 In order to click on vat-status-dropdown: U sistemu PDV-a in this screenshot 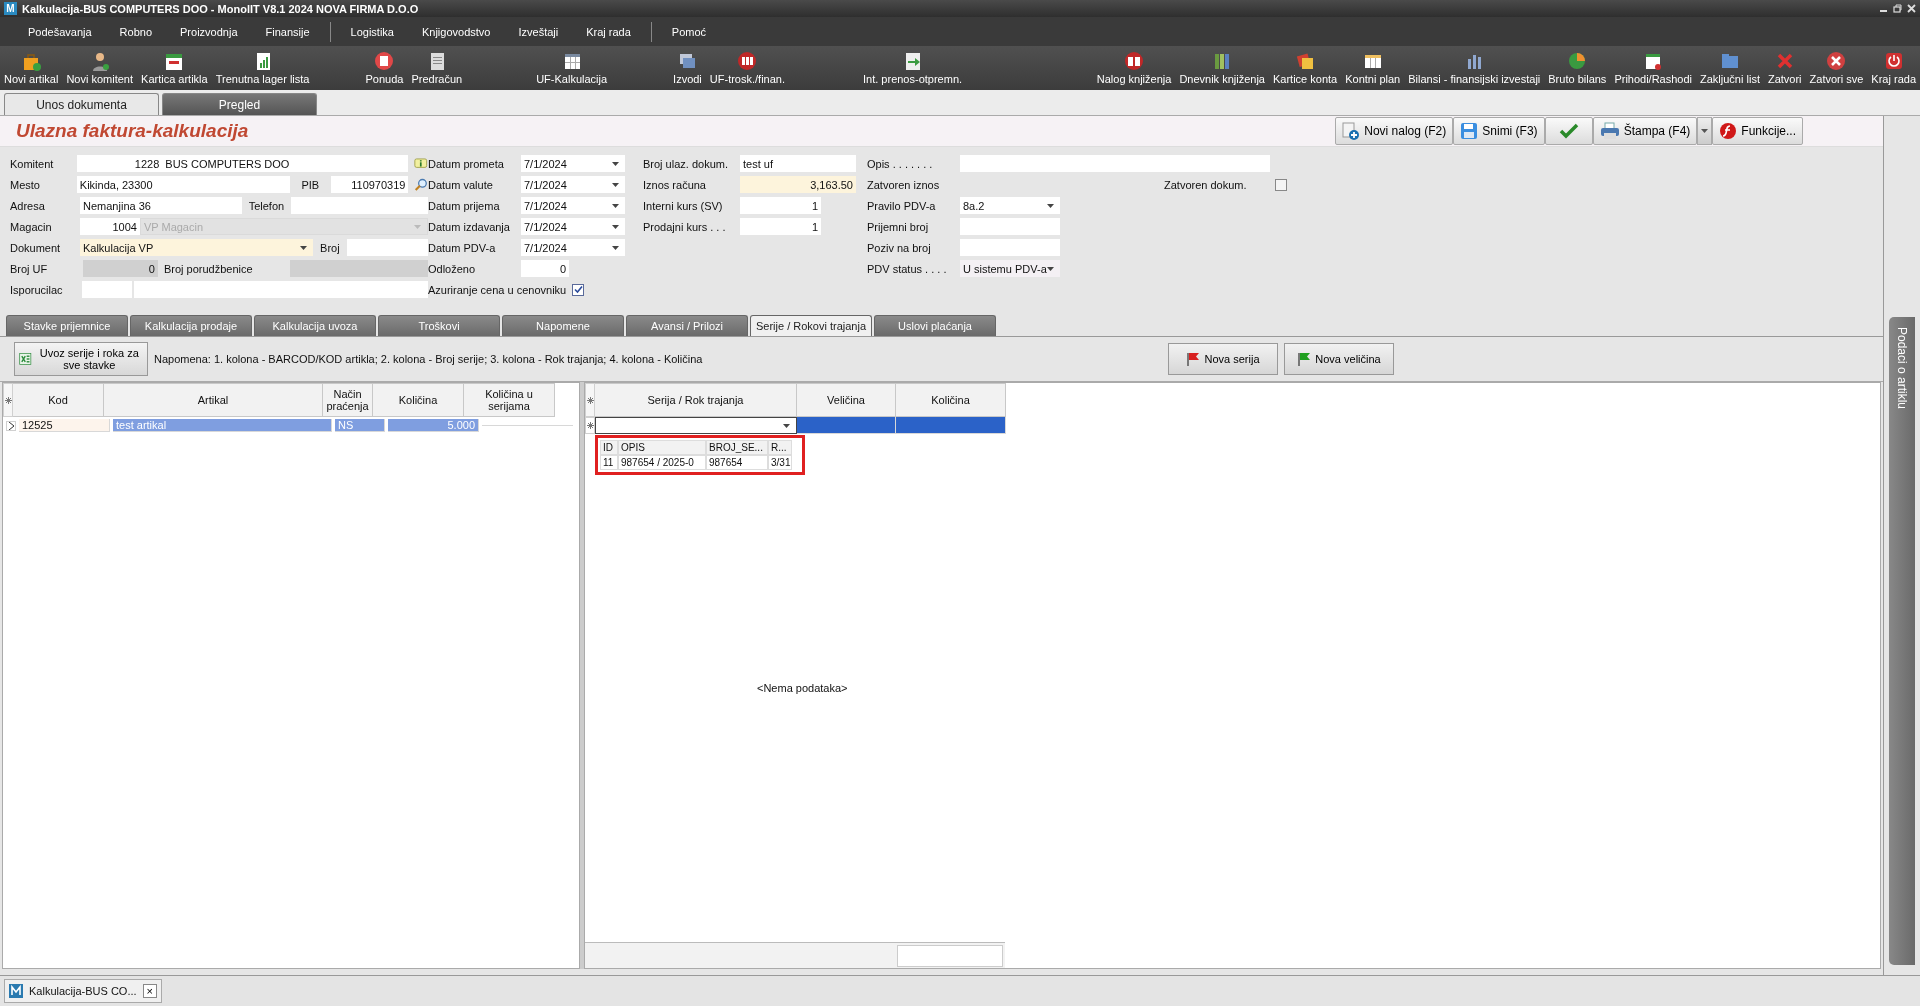, I will do `click(1010, 268)`.